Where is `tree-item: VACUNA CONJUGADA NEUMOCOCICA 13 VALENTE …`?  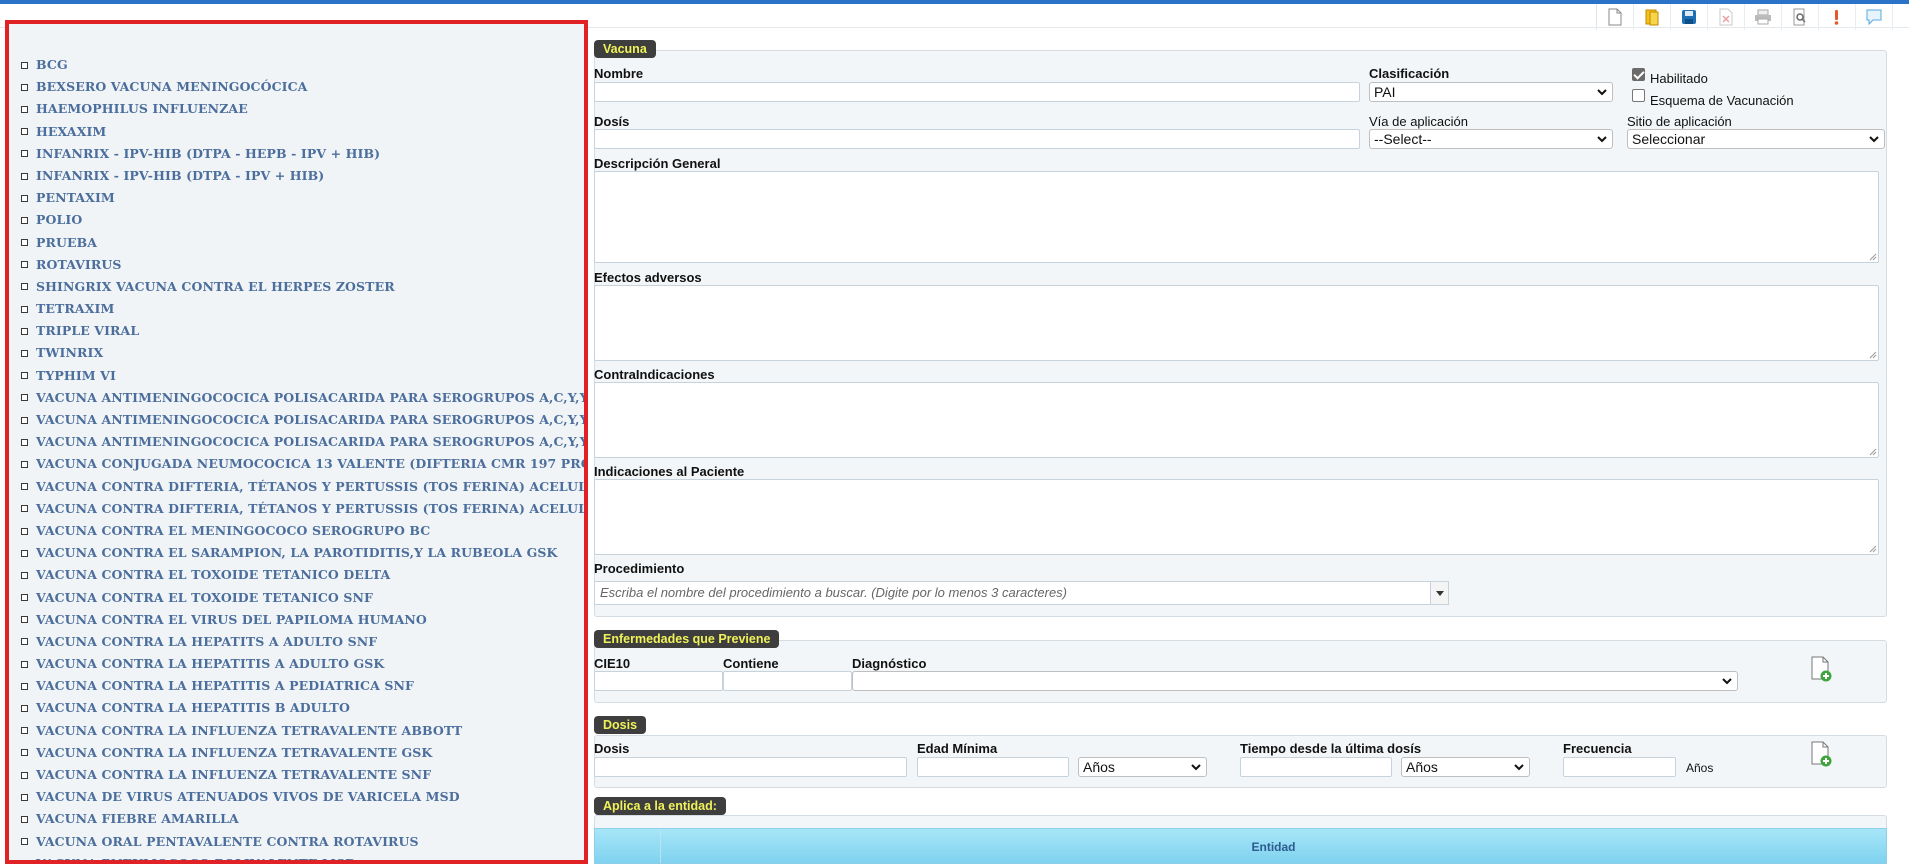
tree-item: VACUNA CONJUGADA NEUMOCOCICA 13 VALENTE … is located at coordinates (296, 464).